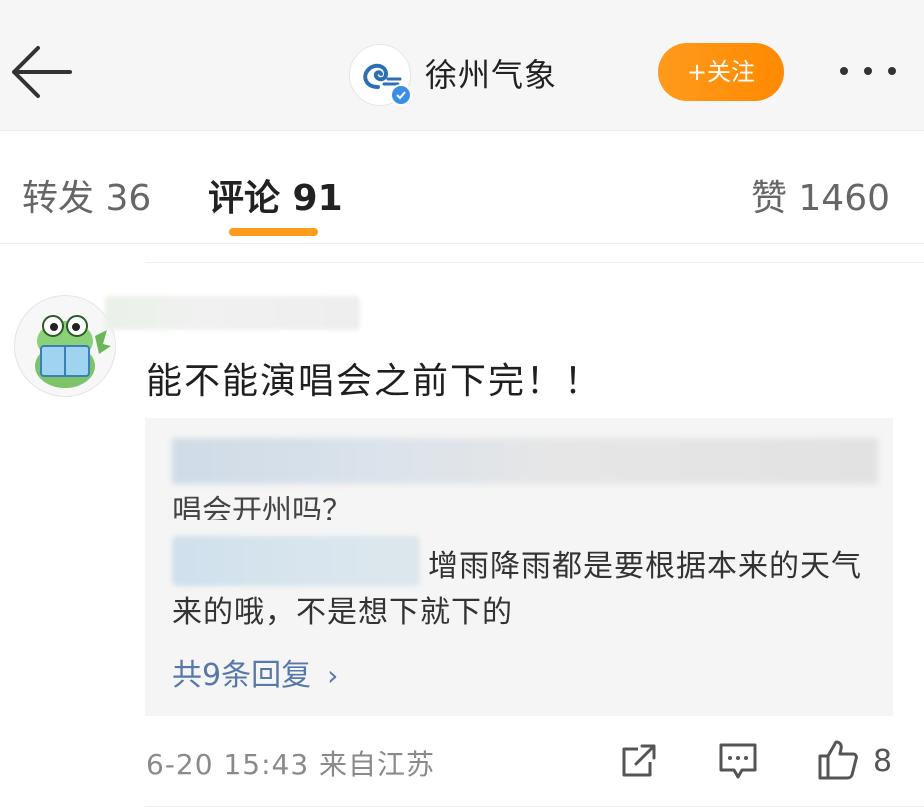  Describe the element at coordinates (721, 72) in the screenshot. I see `follow-button: +关注` at that location.